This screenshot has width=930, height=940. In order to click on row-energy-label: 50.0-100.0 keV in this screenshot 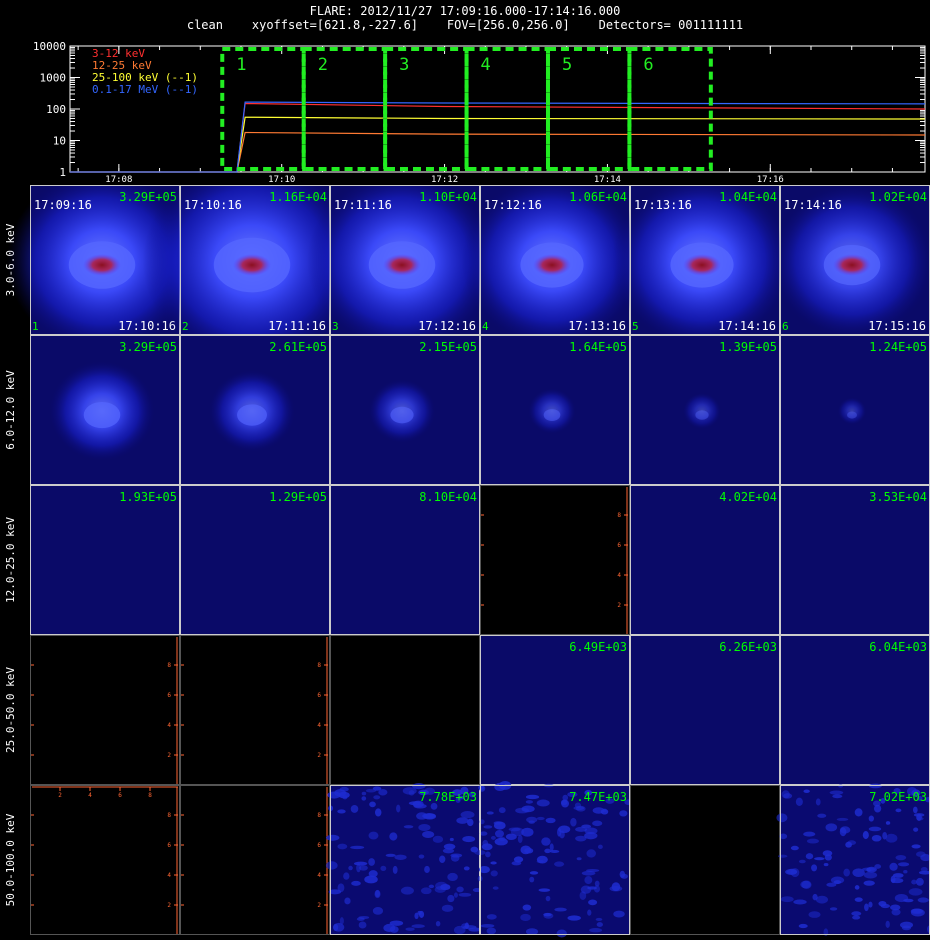, I will do `click(10, 859)`.